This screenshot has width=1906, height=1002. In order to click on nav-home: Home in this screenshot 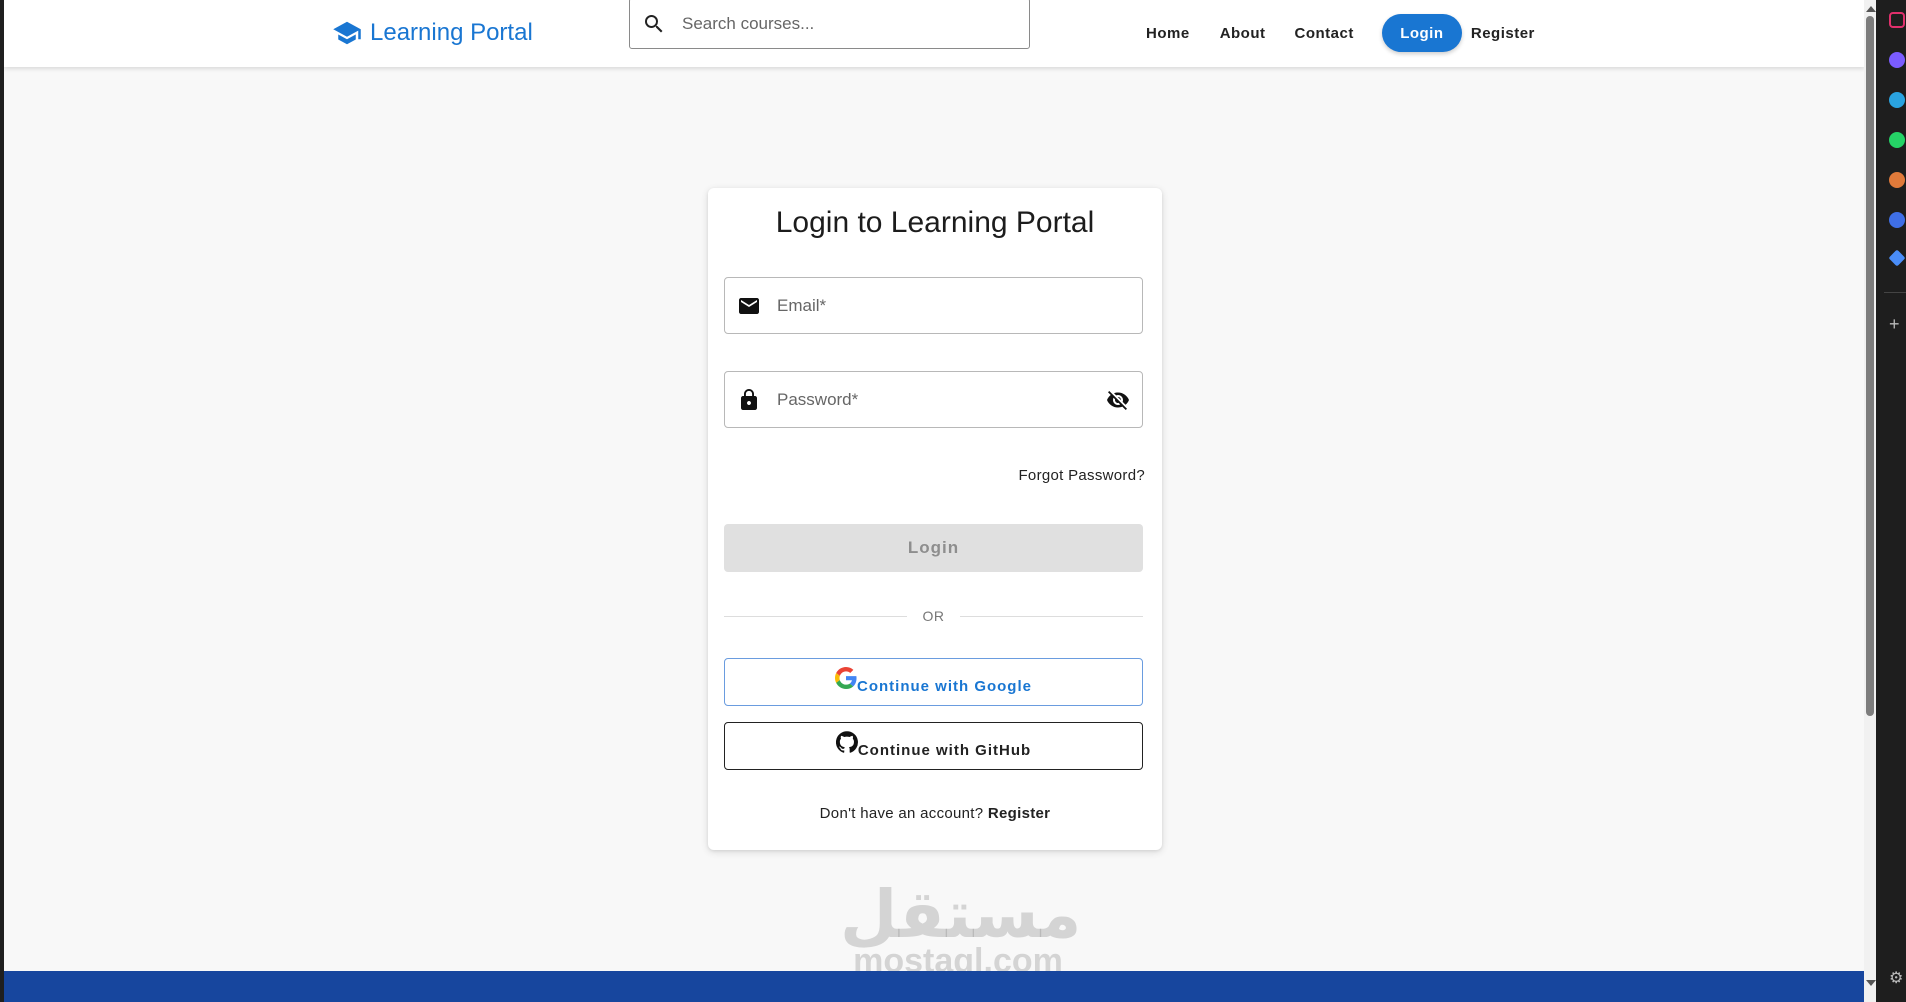, I will do `click(1168, 33)`.